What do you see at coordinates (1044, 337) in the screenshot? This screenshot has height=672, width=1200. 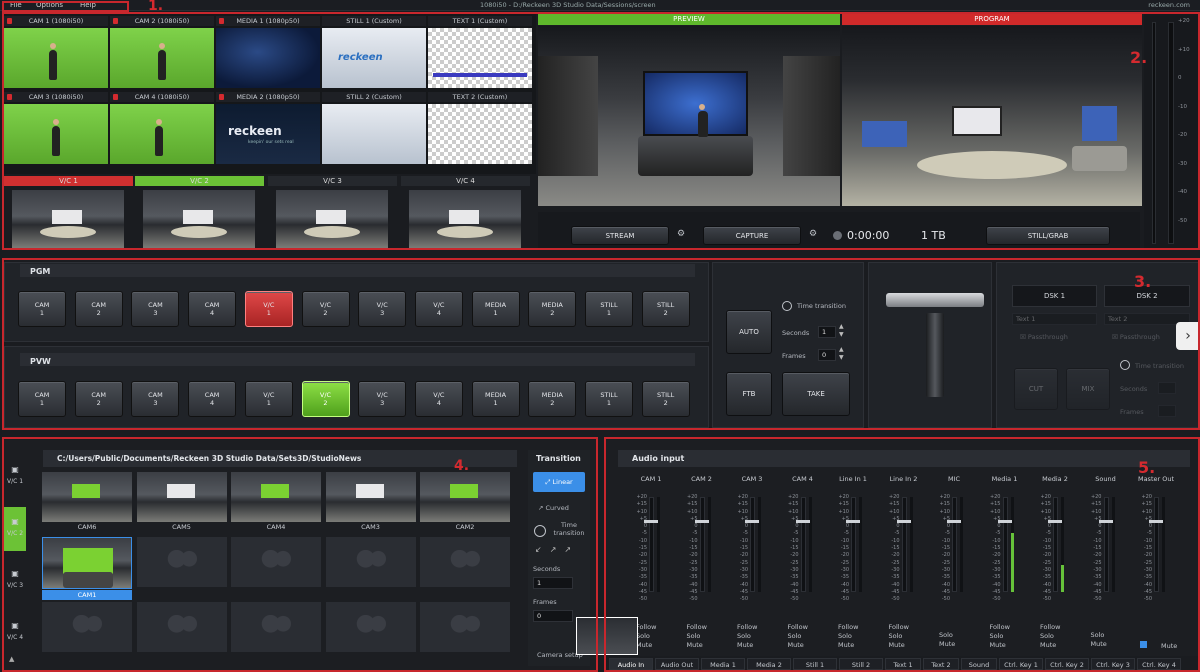 I see `dsk1-passthrough: ☒ Passthrough` at bounding box center [1044, 337].